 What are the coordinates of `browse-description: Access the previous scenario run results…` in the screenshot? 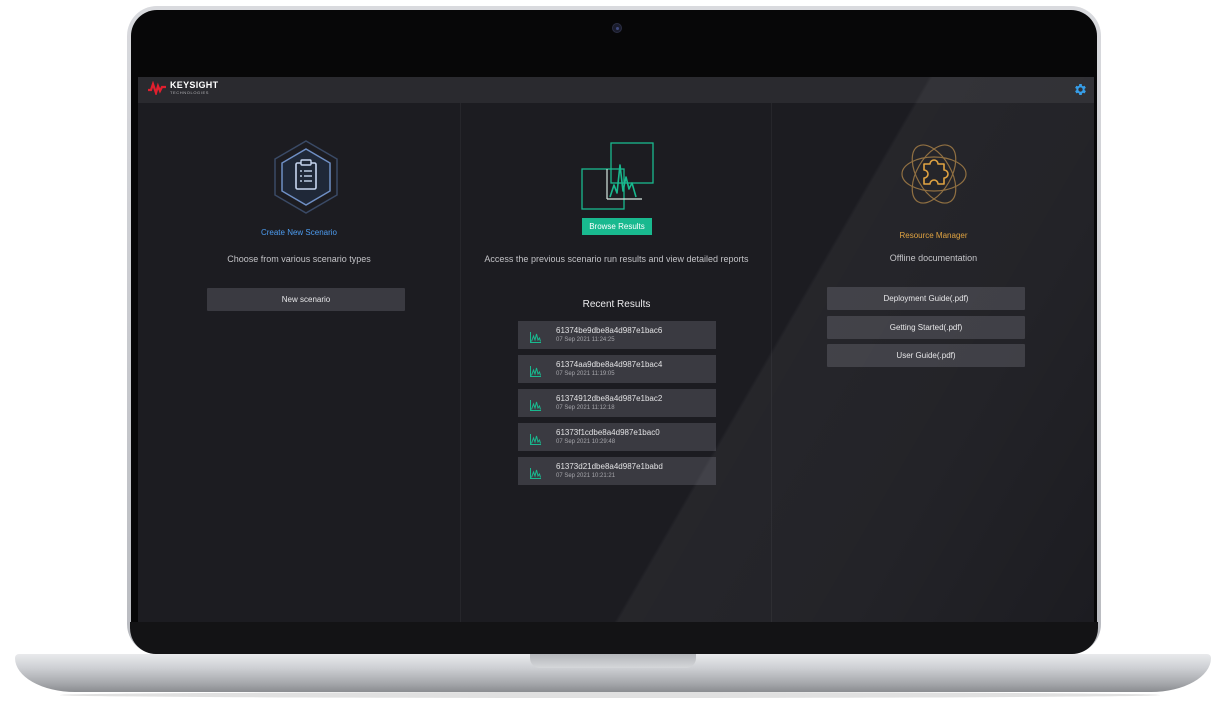 It's located at (616, 259).